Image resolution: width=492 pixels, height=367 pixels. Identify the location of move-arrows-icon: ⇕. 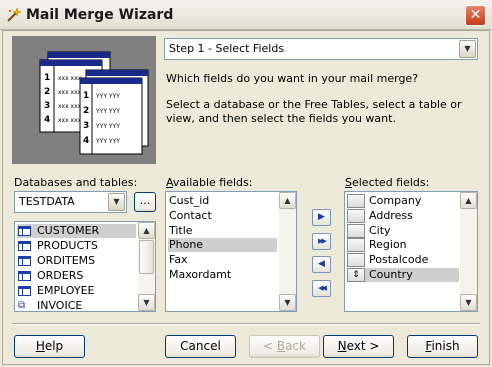
(356, 275).